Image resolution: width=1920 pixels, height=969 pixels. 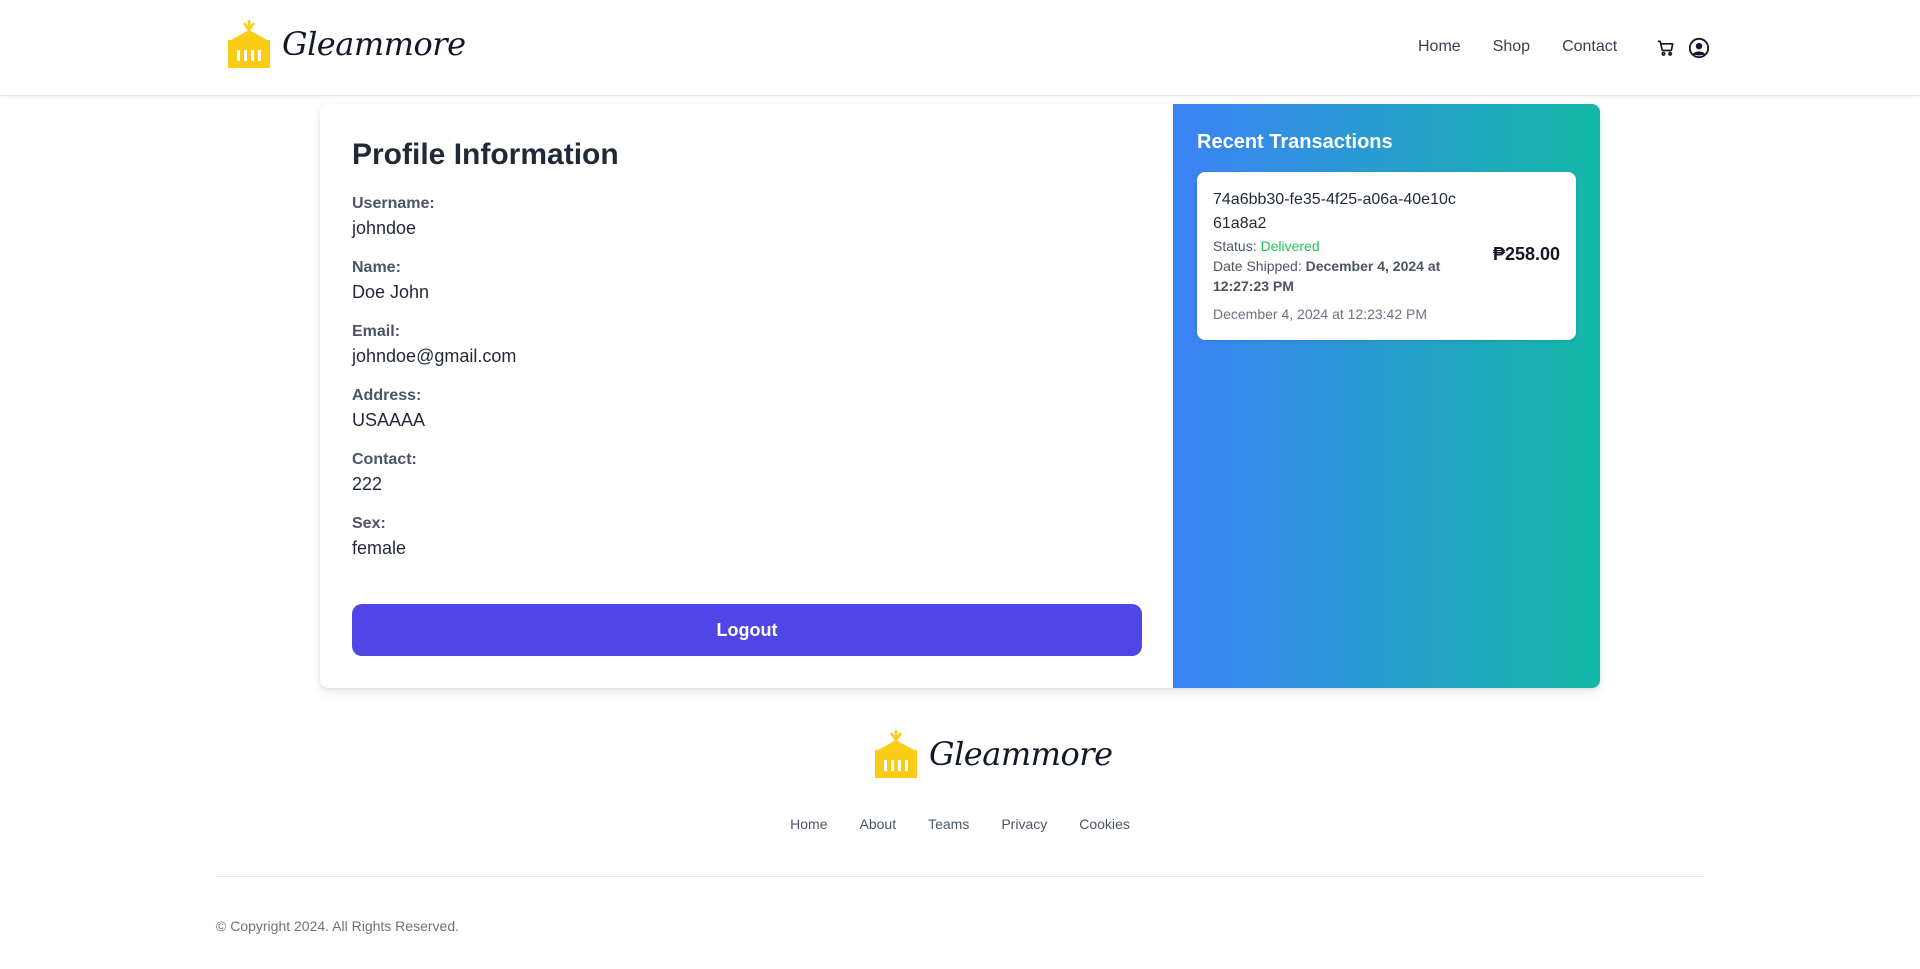 I want to click on nav-home-link: Home, so click(x=1439, y=47).